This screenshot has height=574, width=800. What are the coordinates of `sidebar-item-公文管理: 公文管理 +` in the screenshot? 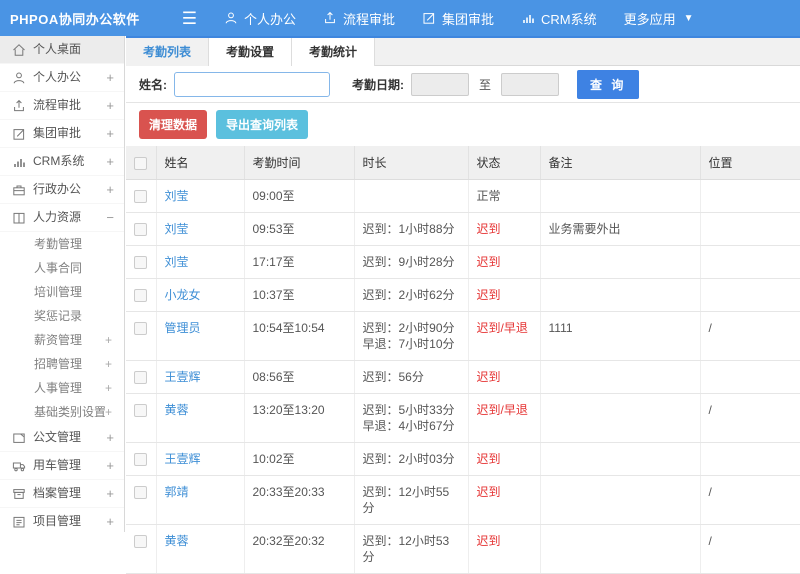 It's located at (62, 438).